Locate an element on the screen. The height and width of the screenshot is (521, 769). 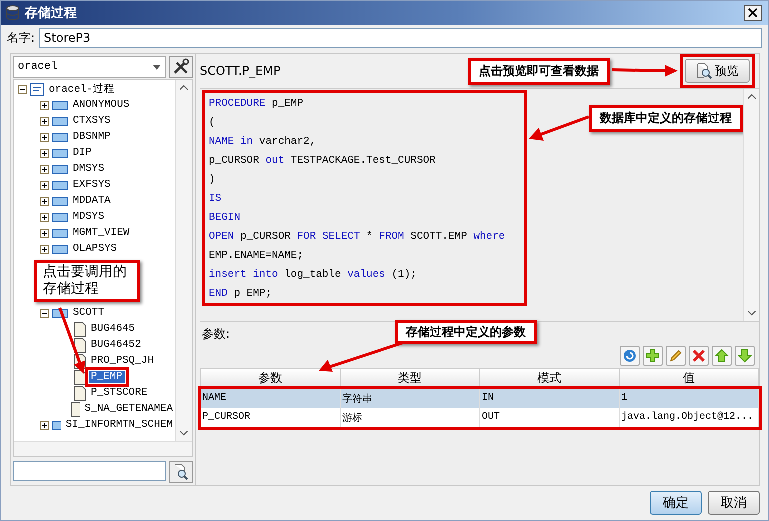
refresh-button is located at coordinates (630, 356).